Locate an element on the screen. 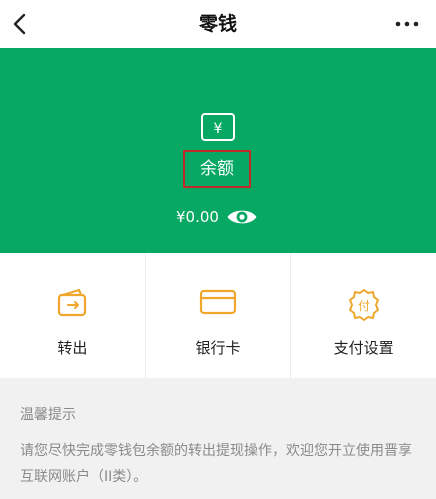 The height and width of the screenshot is (499, 436). page-title: 零钱 is located at coordinates (217, 24).